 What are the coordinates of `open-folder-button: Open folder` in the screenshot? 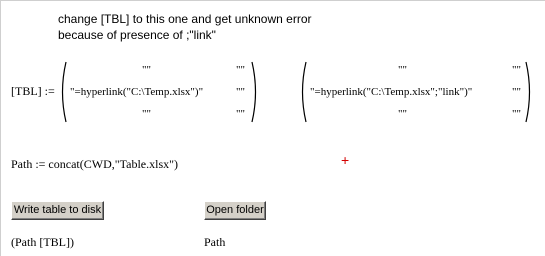 It's located at (235, 210).